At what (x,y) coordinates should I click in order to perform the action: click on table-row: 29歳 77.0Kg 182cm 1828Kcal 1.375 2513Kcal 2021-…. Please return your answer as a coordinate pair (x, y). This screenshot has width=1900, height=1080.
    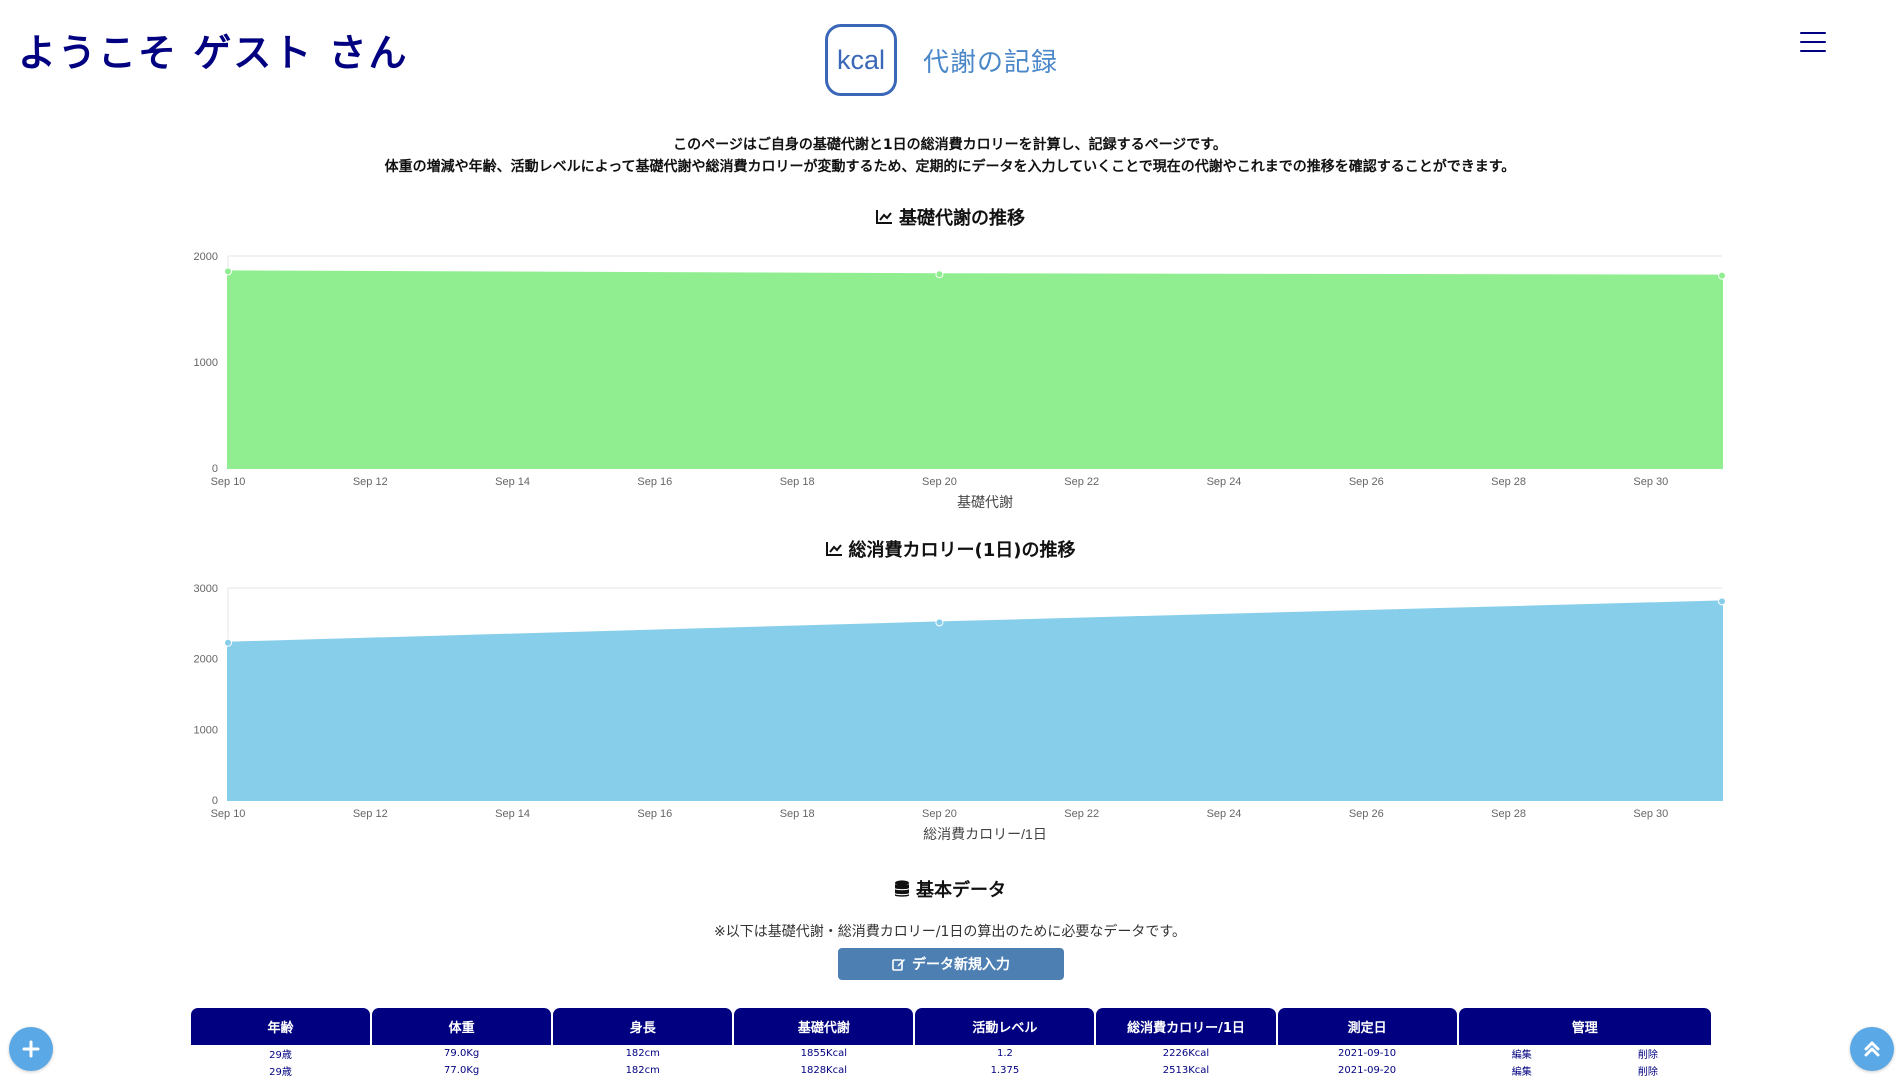
    Looking at the image, I should click on (951, 1070).